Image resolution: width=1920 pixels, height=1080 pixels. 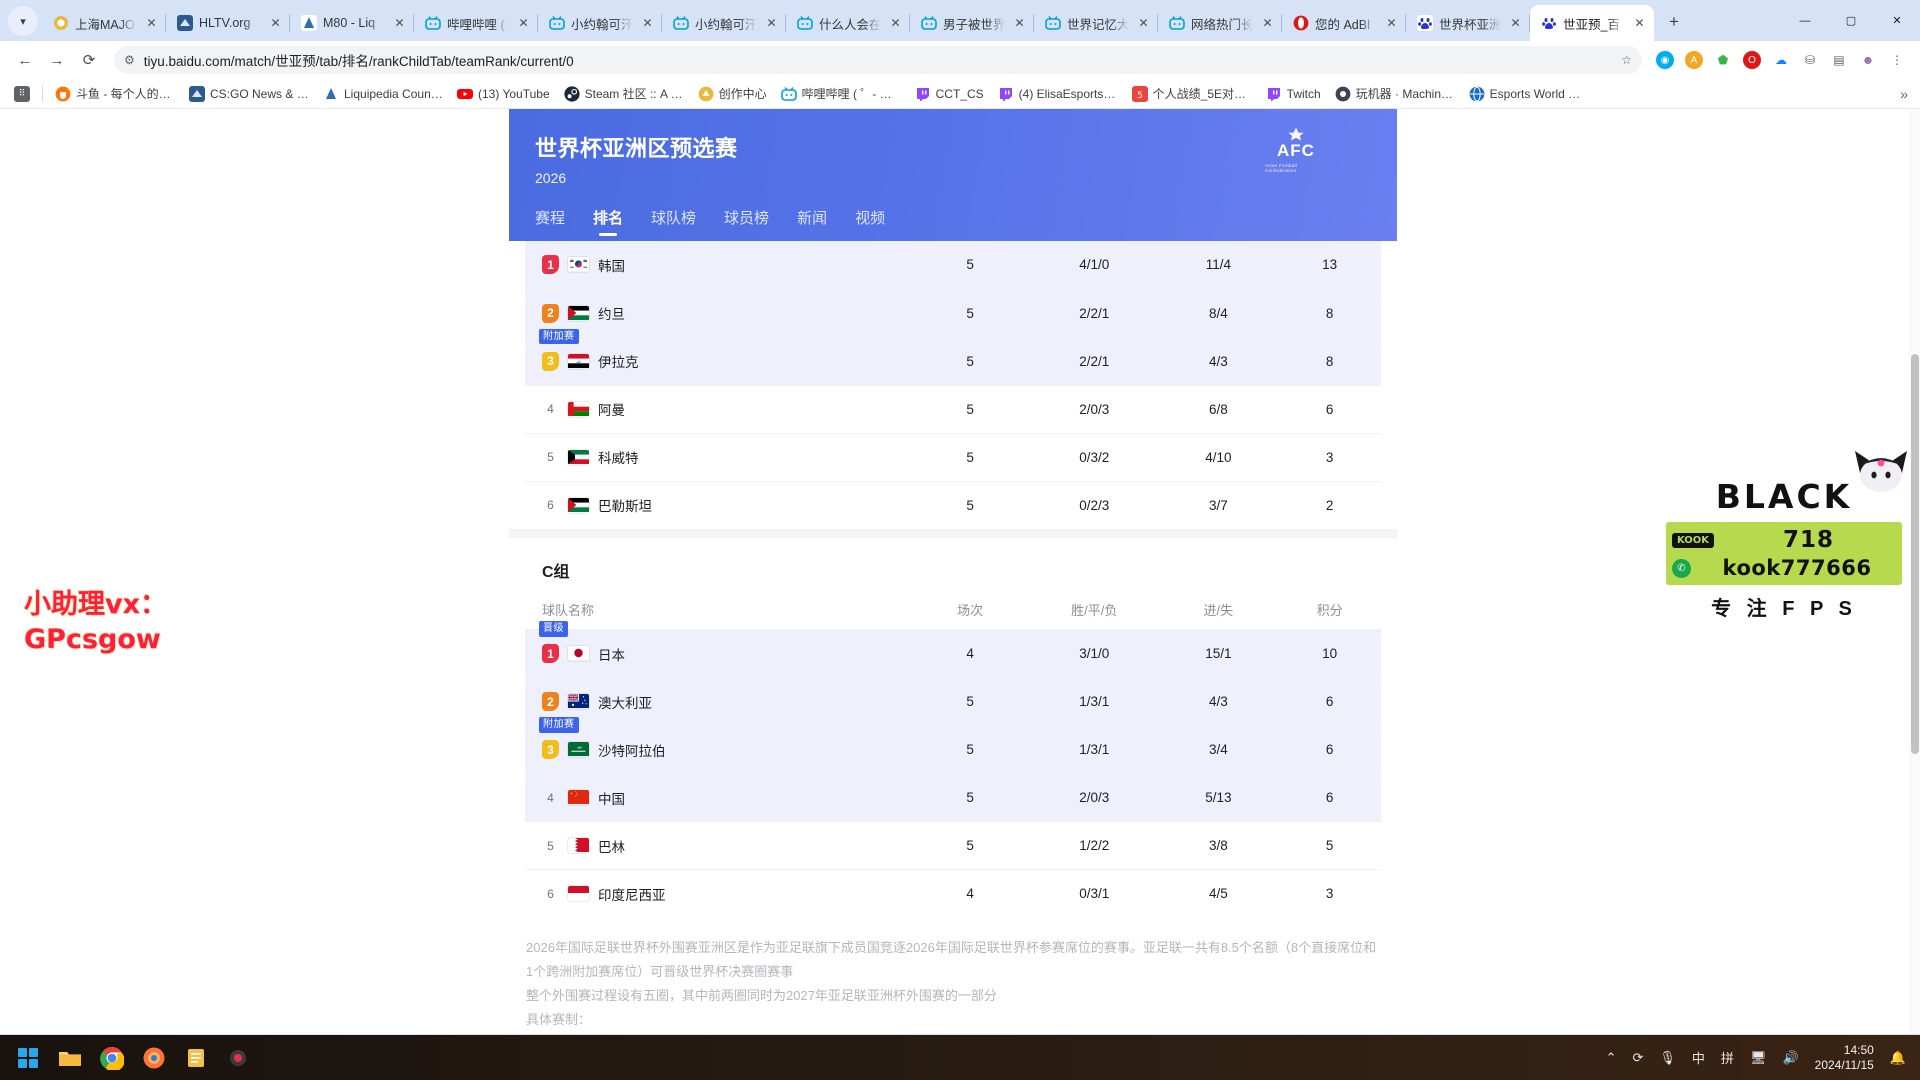 I want to click on table-row: 1 韩国 5 4/1/0 11/4 13, so click(x=953, y=265).